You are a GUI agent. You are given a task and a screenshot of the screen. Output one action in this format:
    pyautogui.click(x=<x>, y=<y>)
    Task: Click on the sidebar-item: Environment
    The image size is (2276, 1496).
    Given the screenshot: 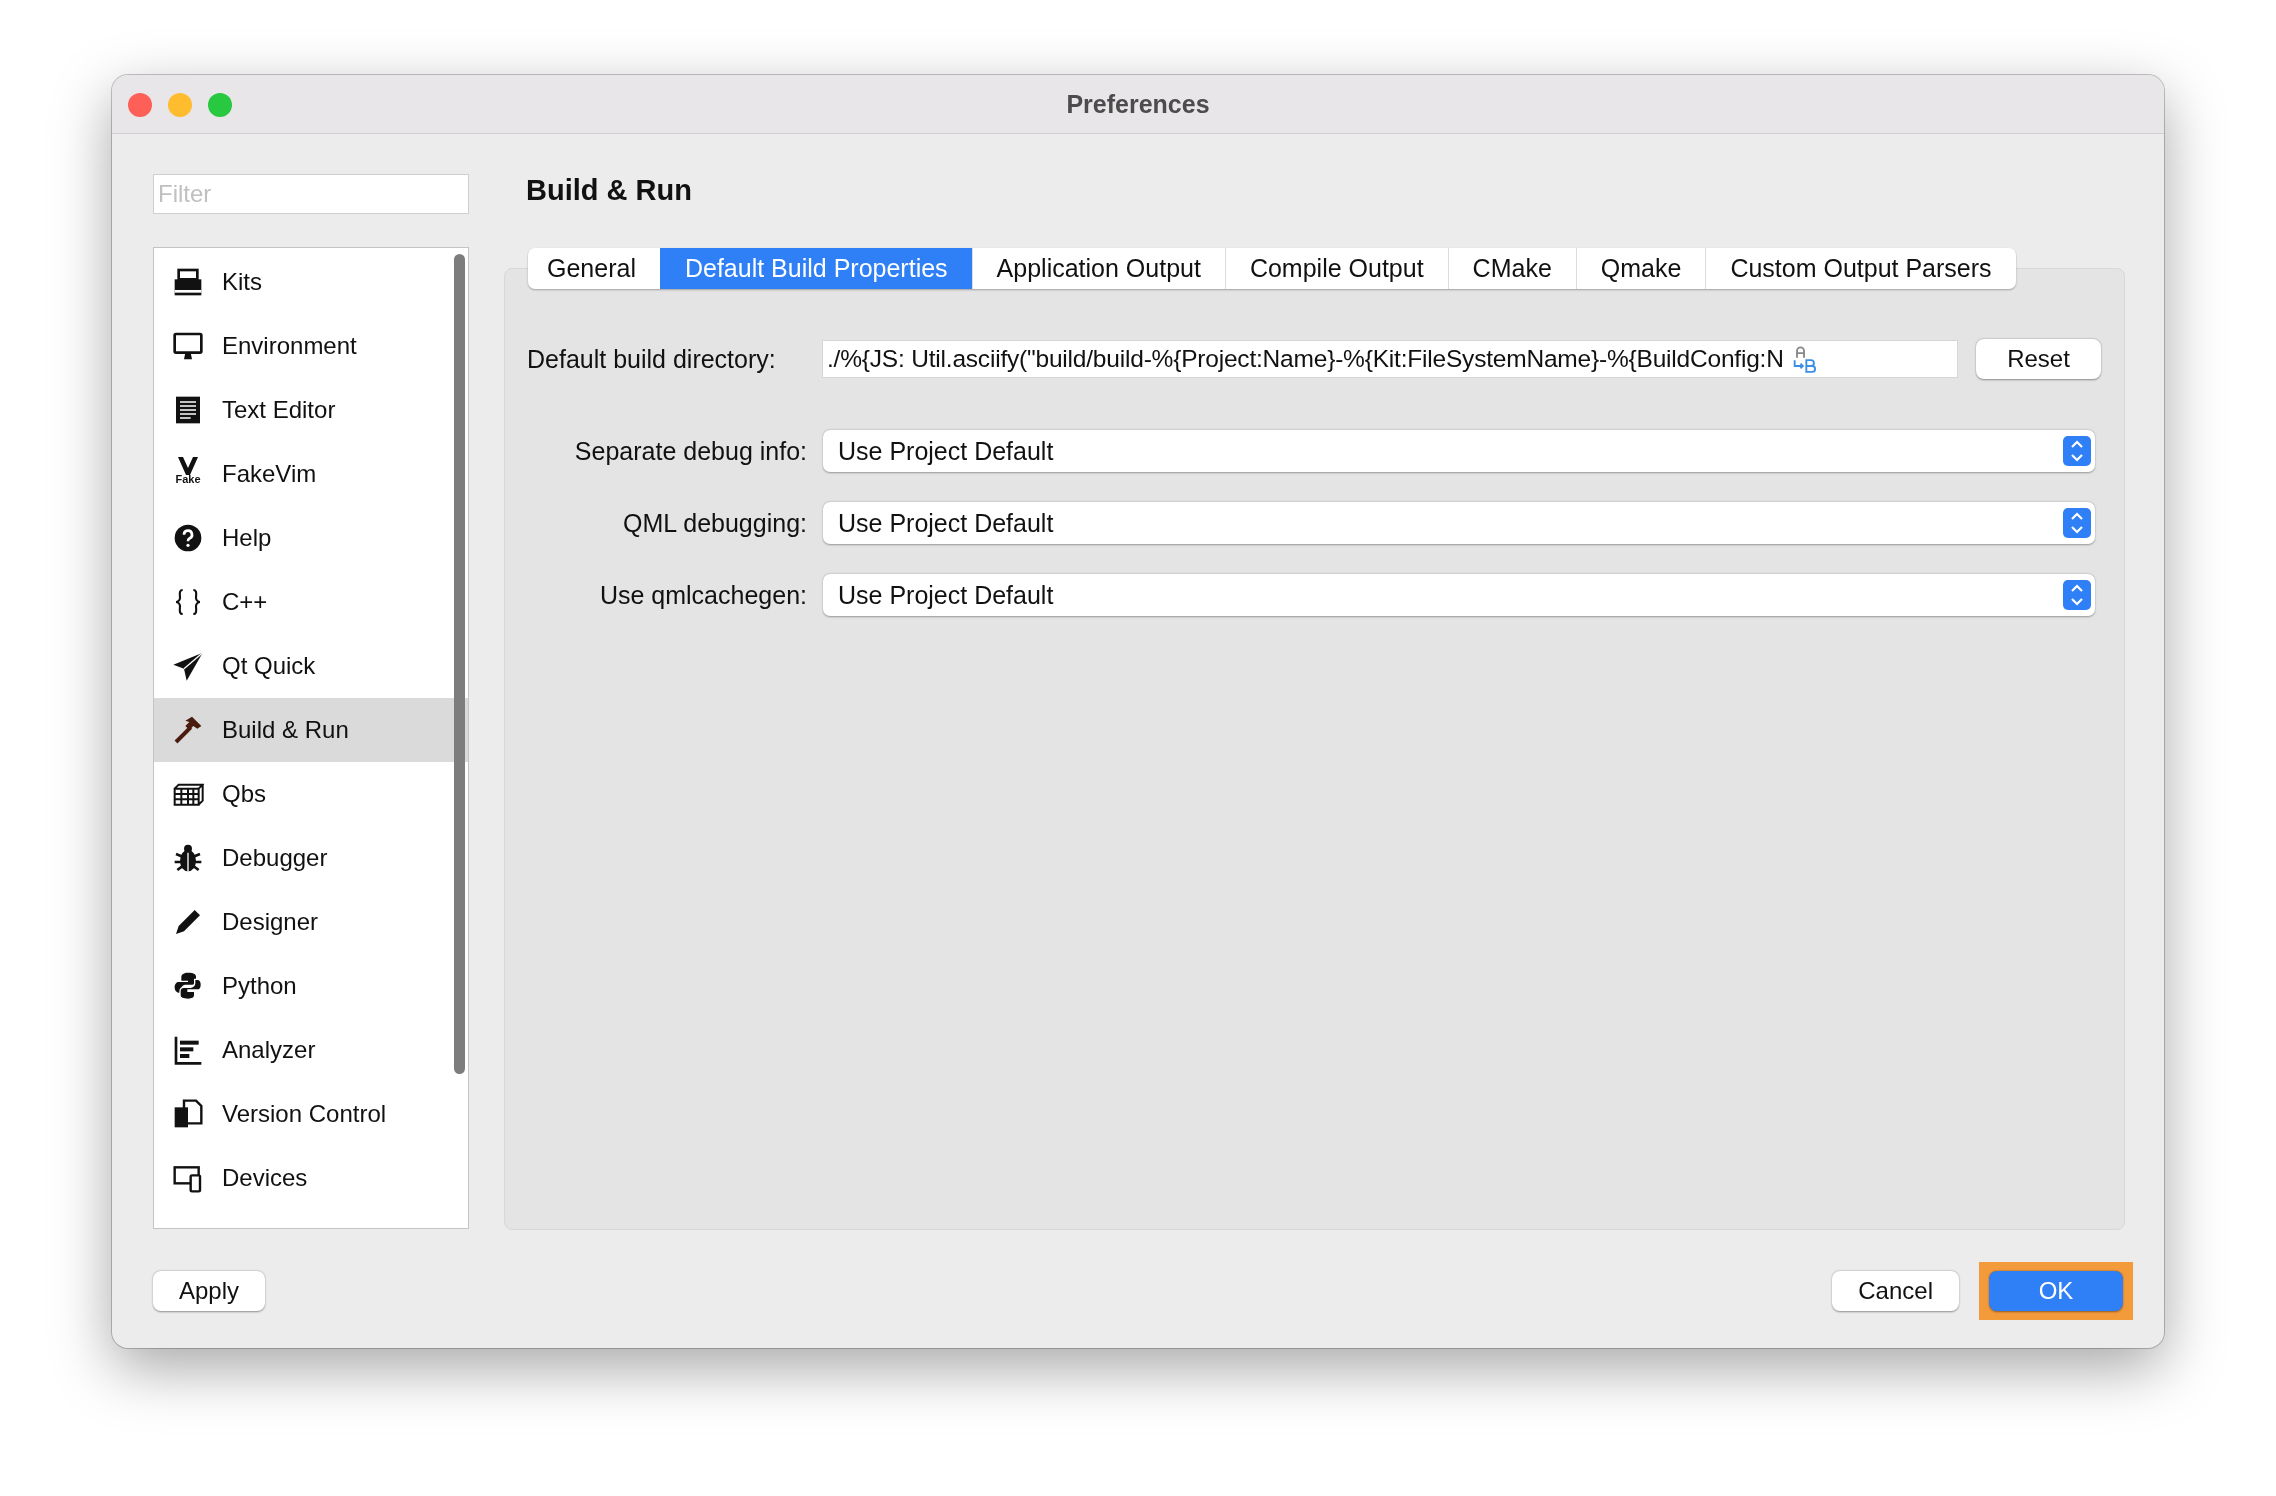 What is the action you would take?
    pyautogui.click(x=311, y=346)
    